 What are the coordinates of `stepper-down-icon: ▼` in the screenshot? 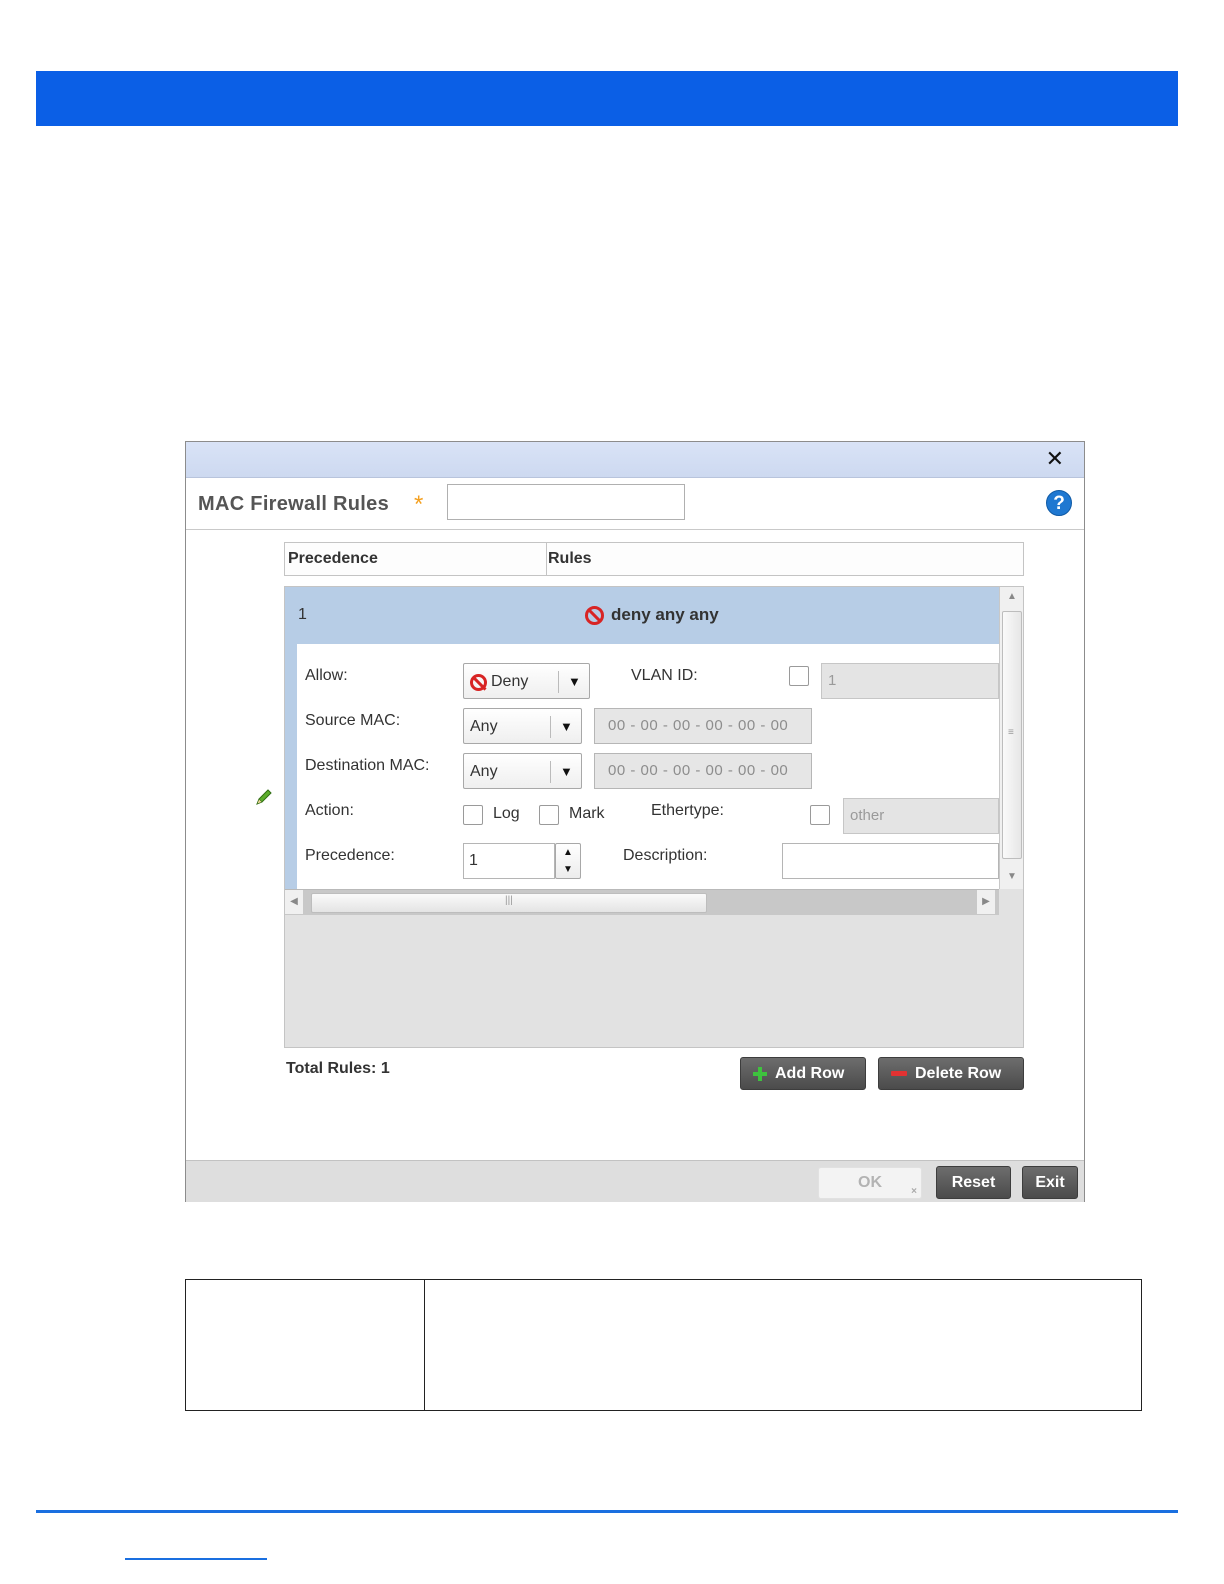 It's located at (568, 869).